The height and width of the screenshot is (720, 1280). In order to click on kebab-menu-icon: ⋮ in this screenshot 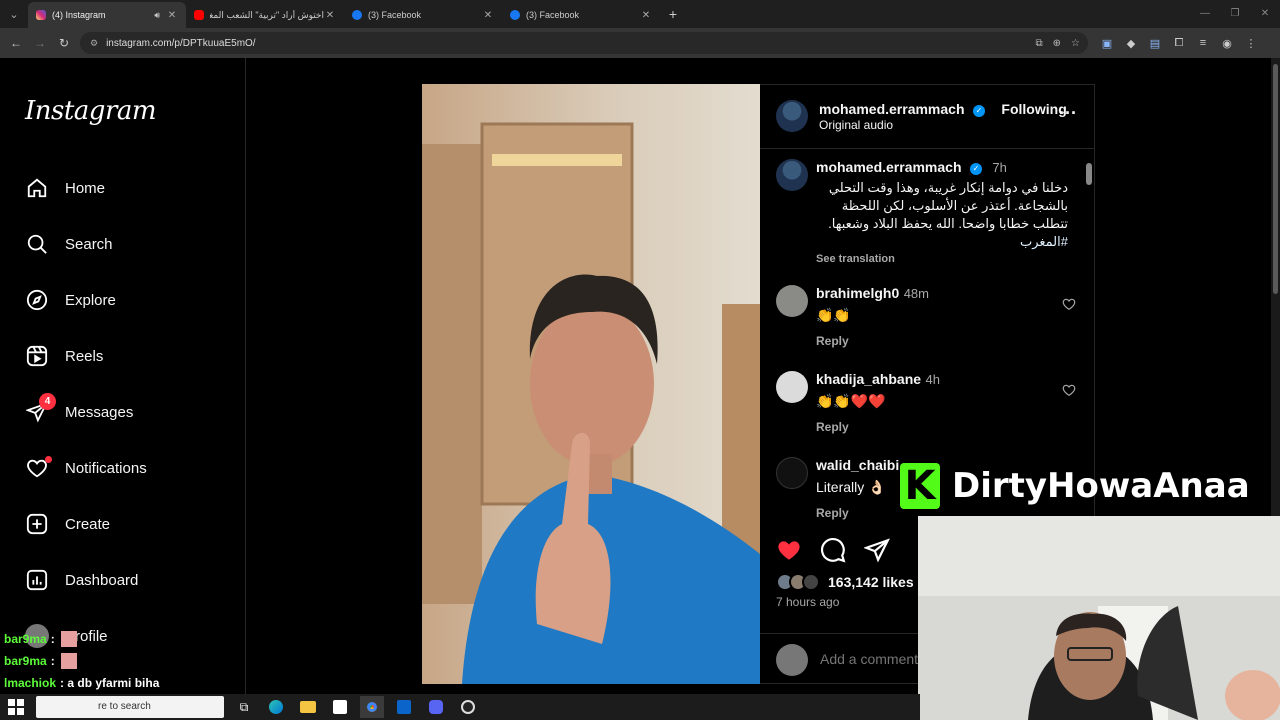, I will do `click(1251, 43)`.